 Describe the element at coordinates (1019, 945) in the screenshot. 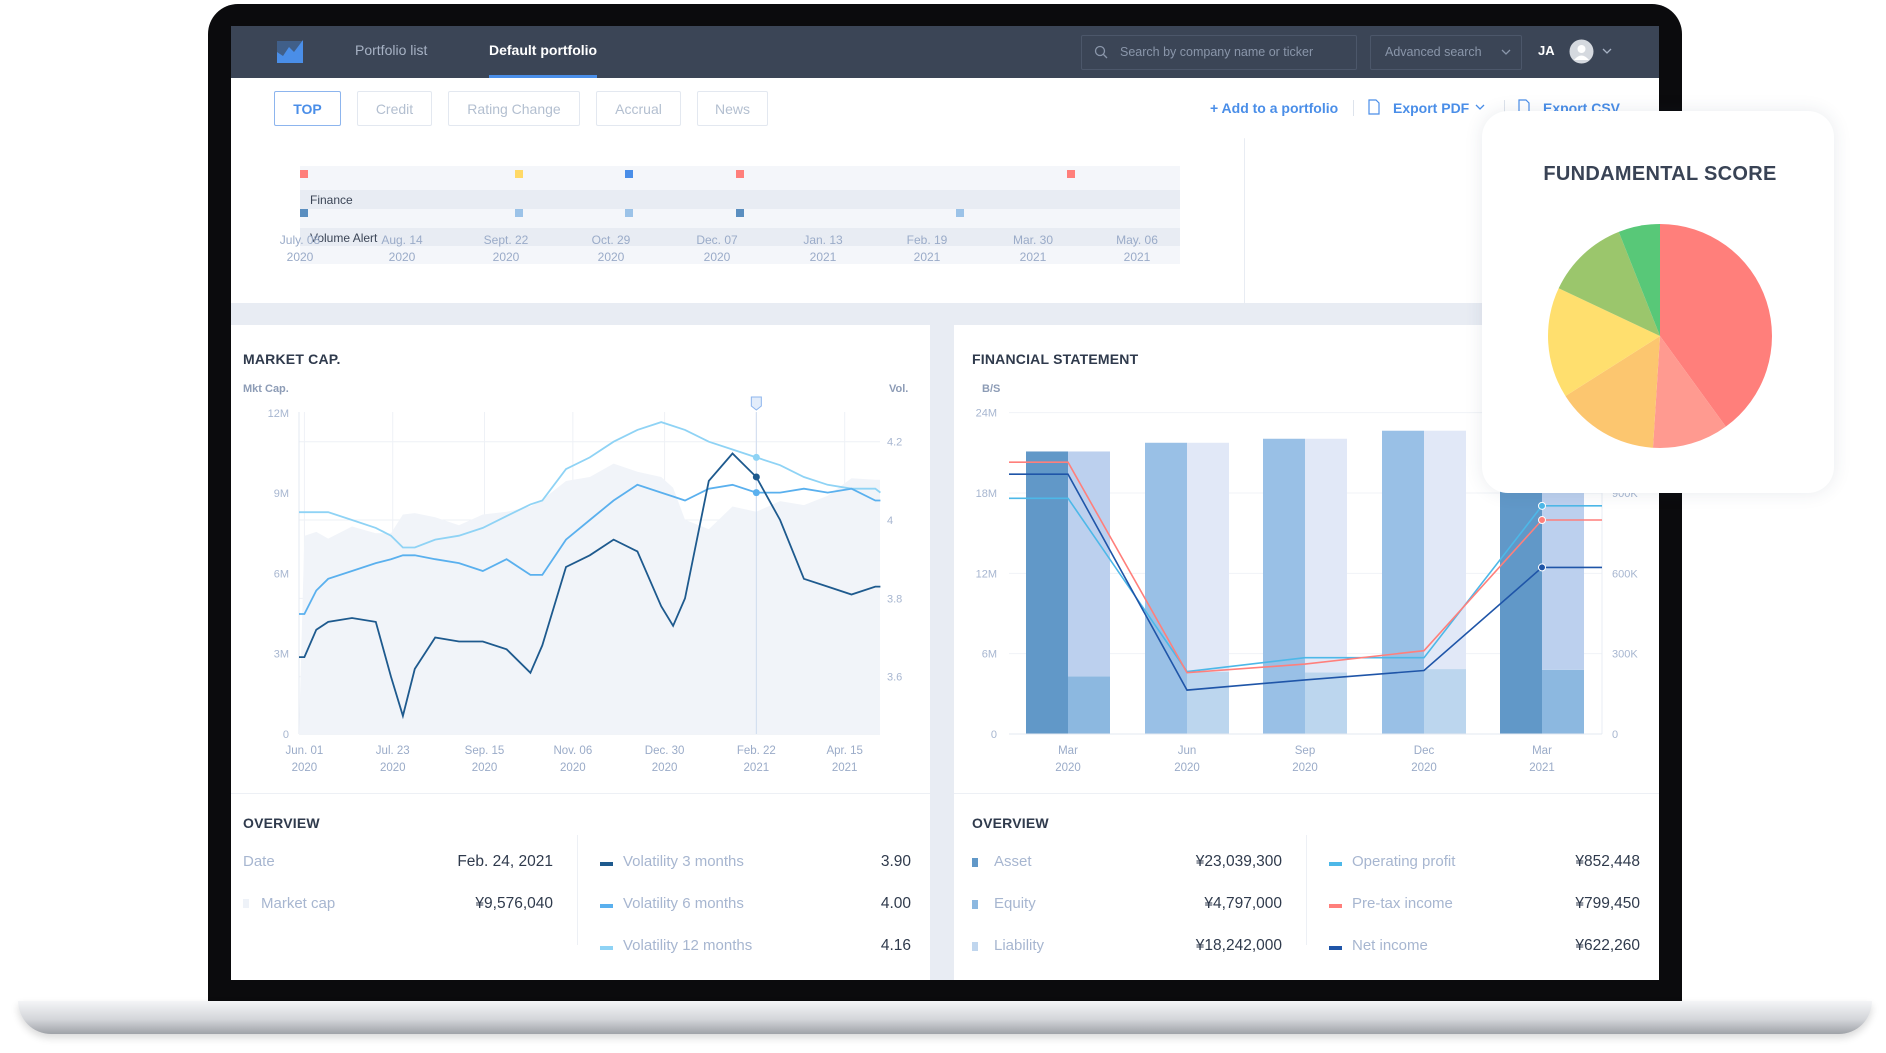

I see `balance-sheet-label: Liability` at that location.